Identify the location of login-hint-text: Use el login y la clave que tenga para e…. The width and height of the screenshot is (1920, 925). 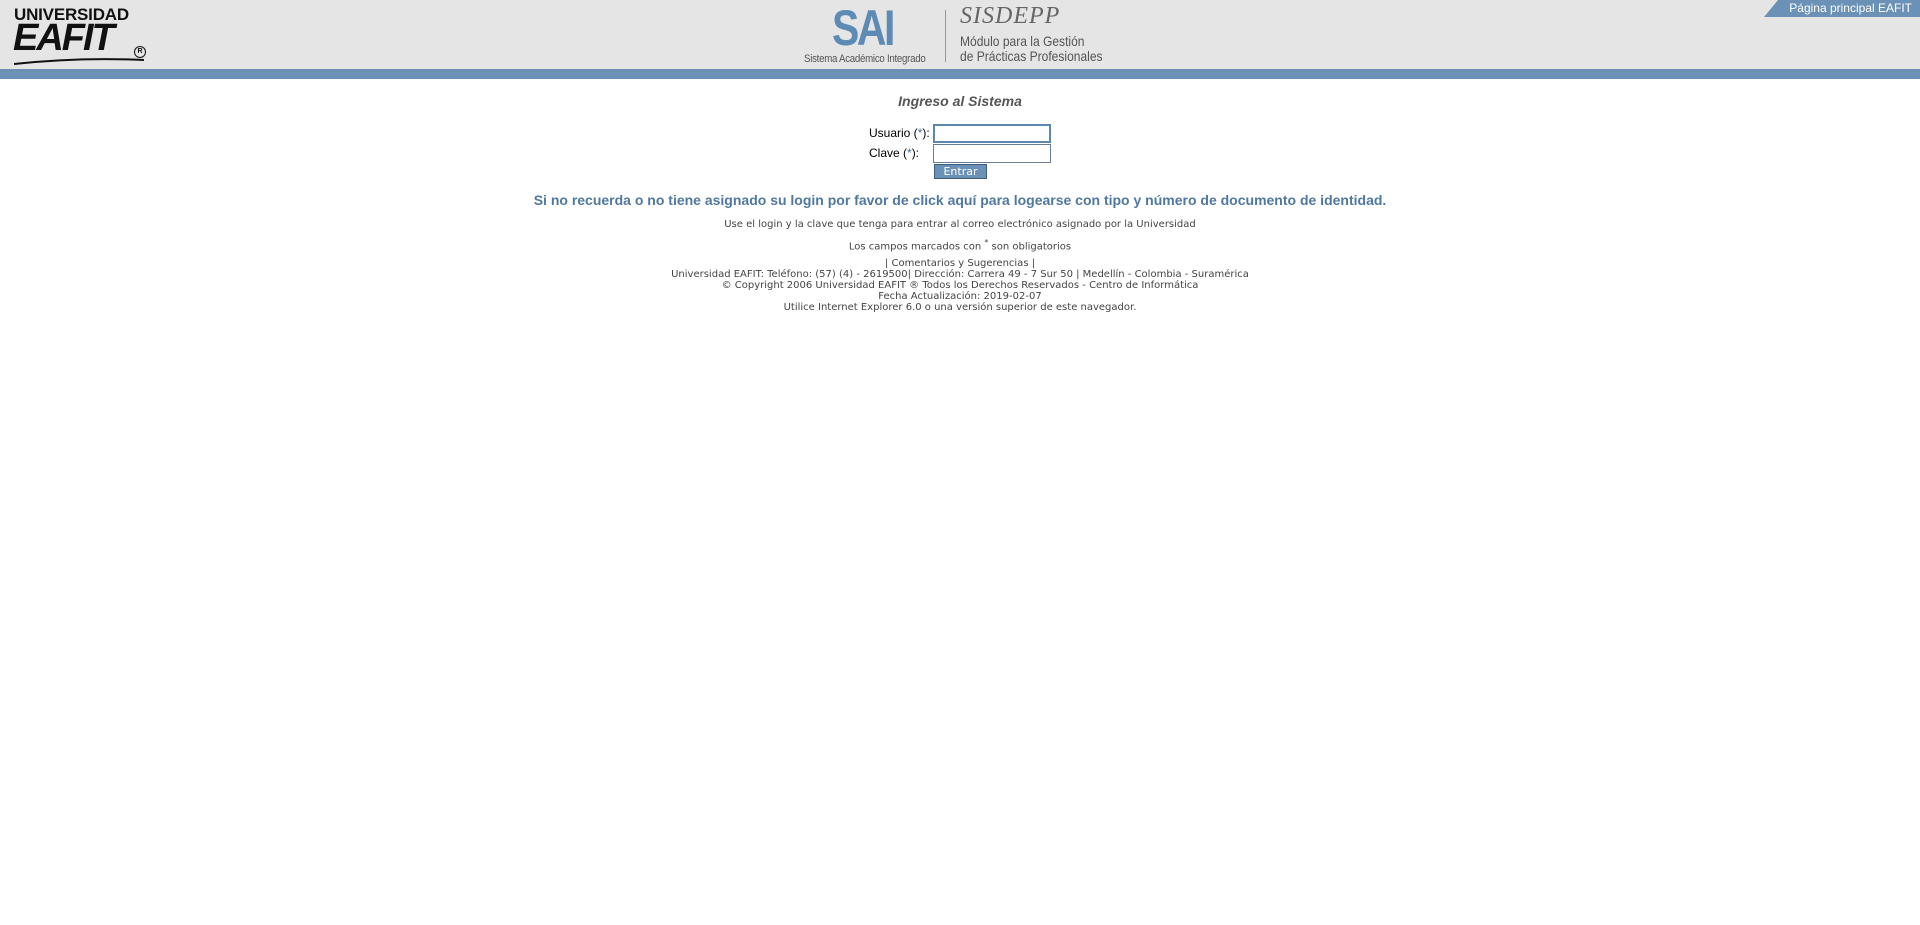
(960, 224).